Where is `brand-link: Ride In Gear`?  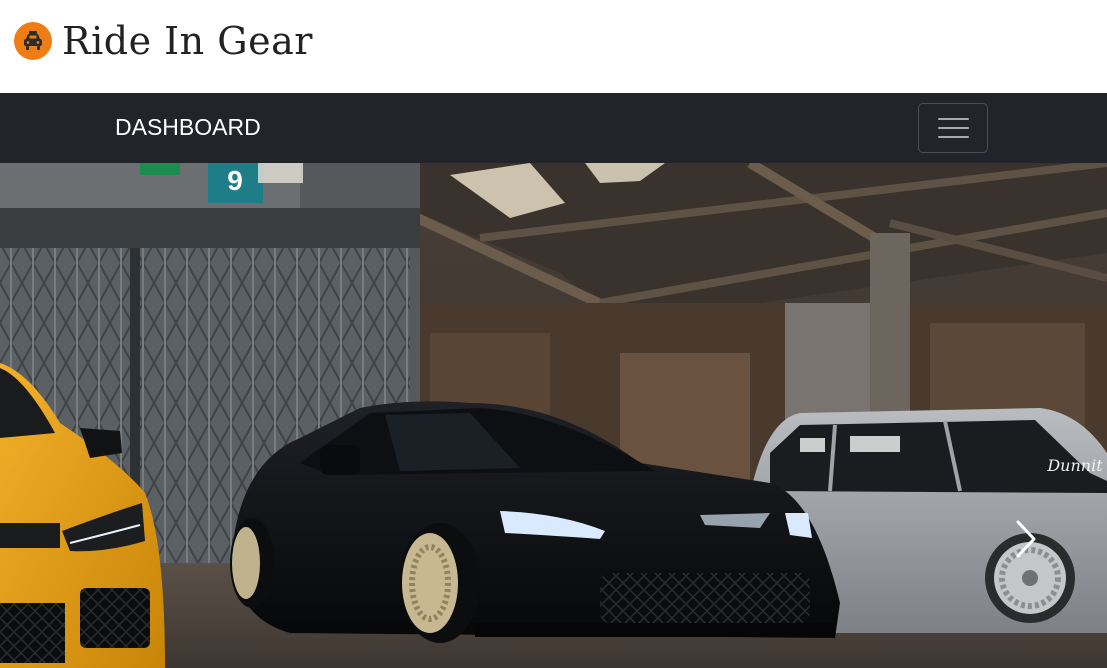
brand-link: Ride In Gear is located at coordinates (163, 41).